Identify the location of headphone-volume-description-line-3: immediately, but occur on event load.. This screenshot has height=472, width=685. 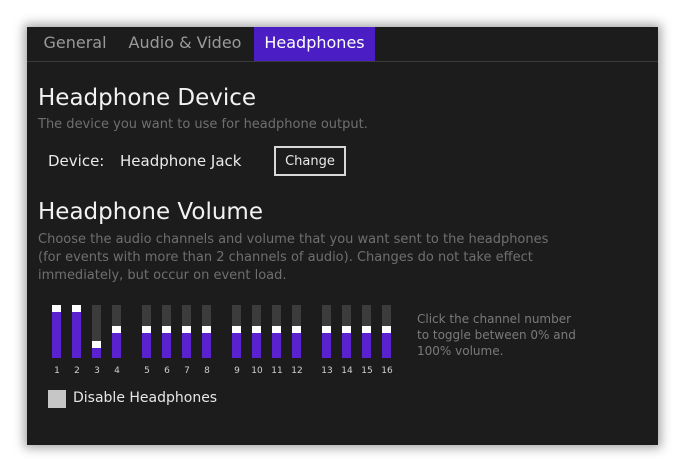
(162, 275).